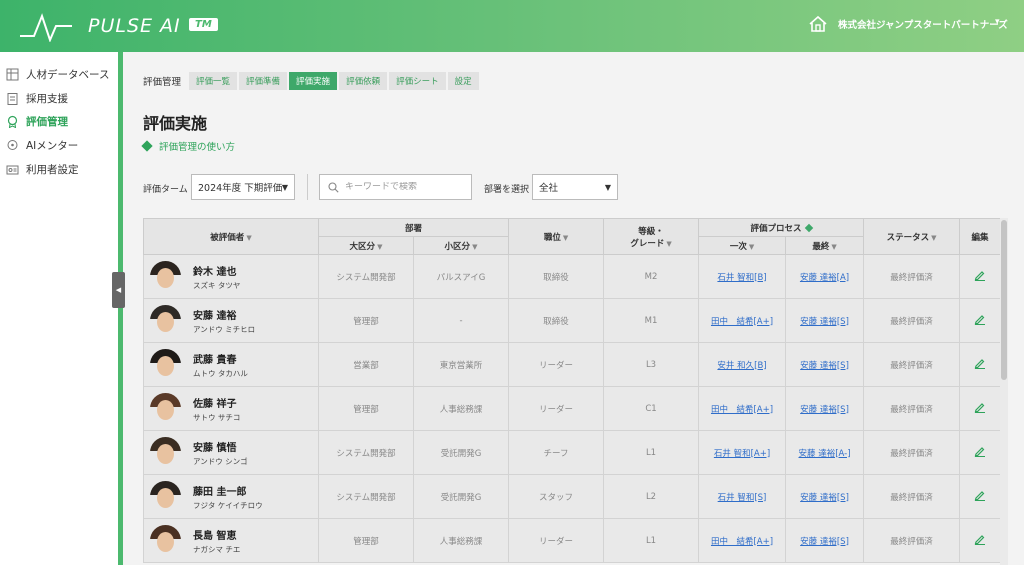  I want to click on chevron-down-icon: ▾, so click(997, 22).